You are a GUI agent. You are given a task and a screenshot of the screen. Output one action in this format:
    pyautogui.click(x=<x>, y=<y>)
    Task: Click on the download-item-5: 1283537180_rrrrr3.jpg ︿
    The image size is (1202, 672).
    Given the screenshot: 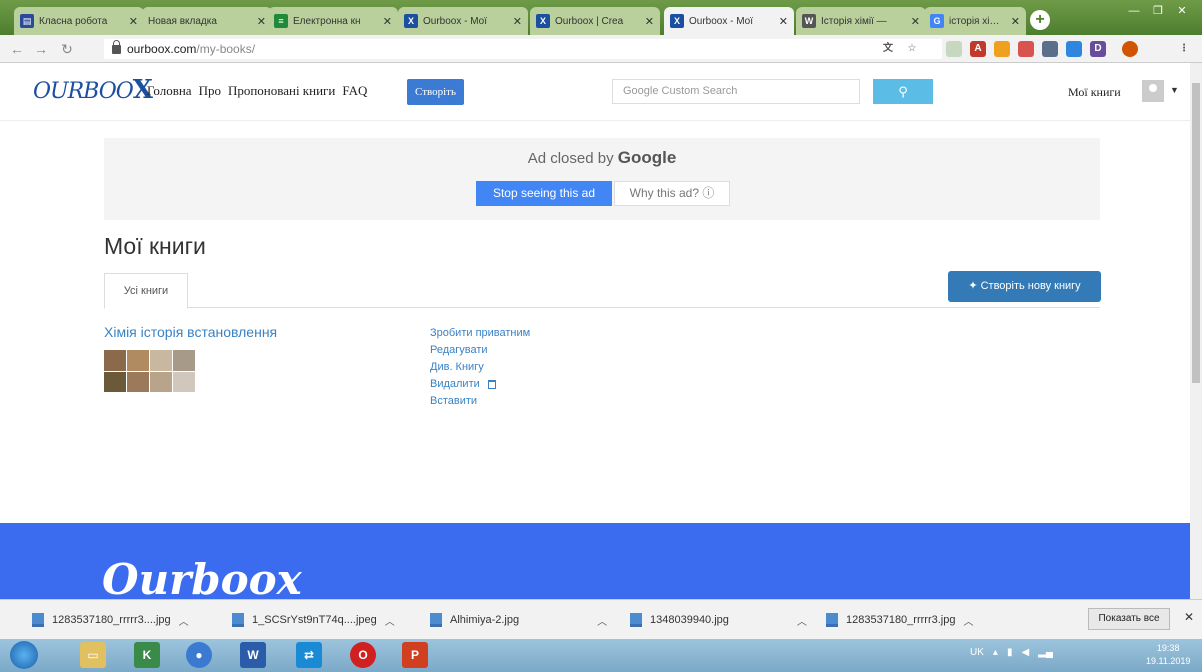 What is the action you would take?
    pyautogui.click(x=899, y=620)
    